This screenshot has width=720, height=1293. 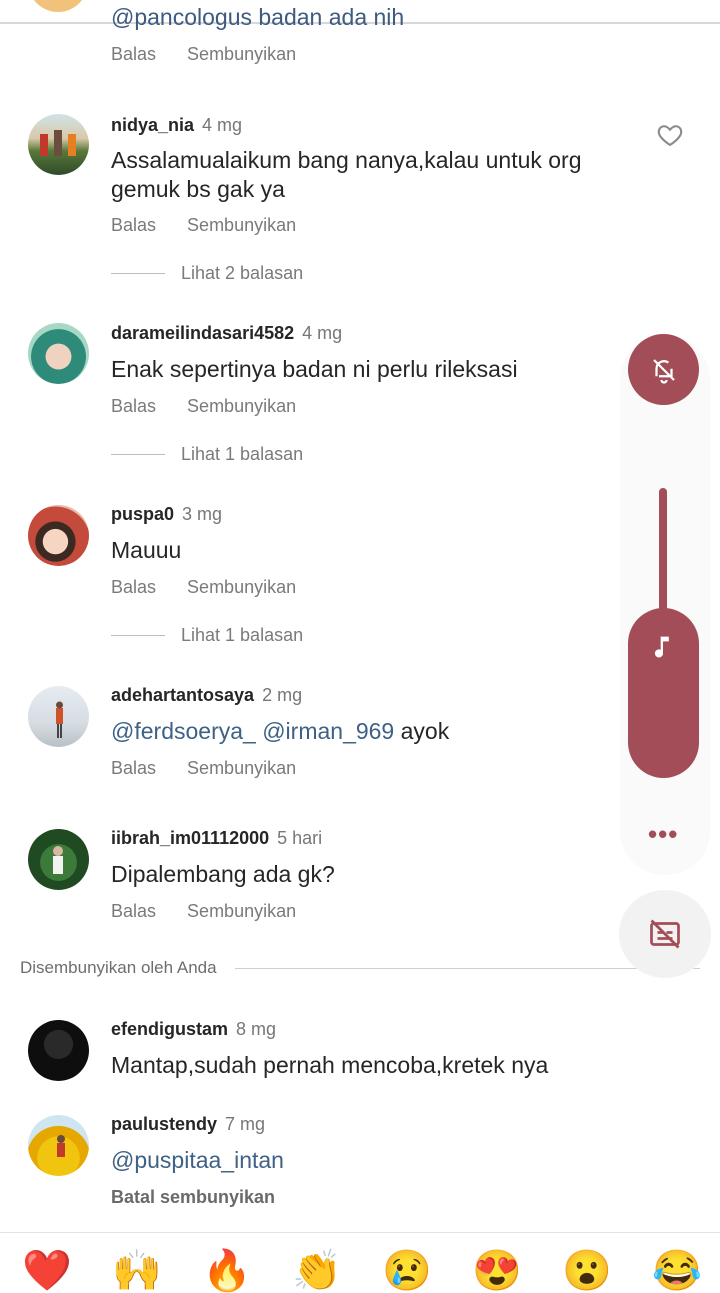 I want to click on comment-username: paulustendy 7 mg, so click(x=188, y=1124).